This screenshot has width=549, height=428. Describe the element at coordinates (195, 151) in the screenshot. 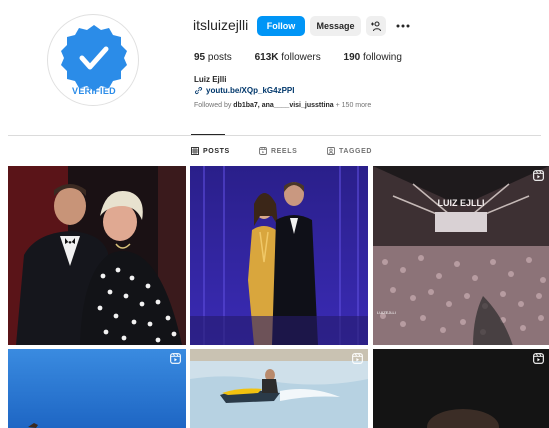

I see `grid-icon` at that location.